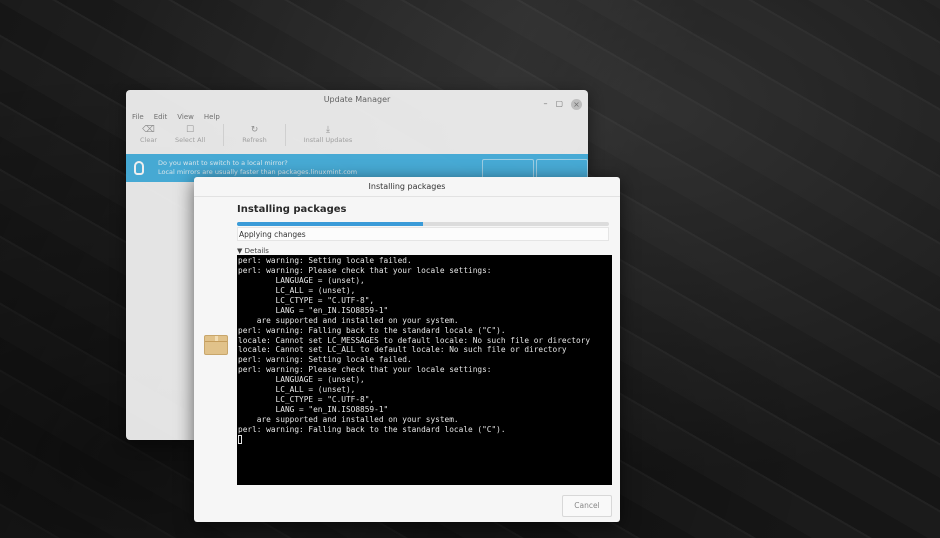 The image size is (940, 538). I want to click on install-updates-button: ⤓ Install Updates, so click(328, 134).